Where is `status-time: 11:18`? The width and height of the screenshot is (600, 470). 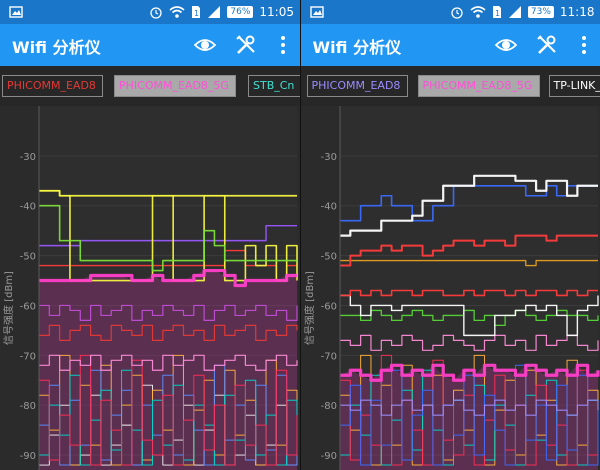 status-time: 11:18 is located at coordinates (577, 12).